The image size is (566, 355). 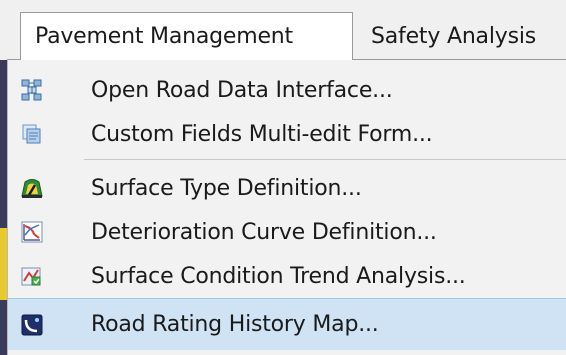 I want to click on multi-edit-form-icon, so click(x=32, y=134).